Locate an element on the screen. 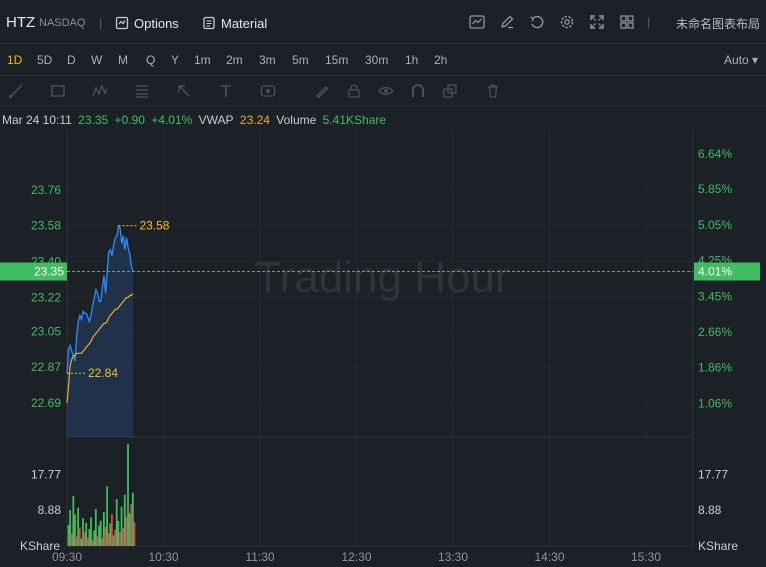  volume-unit-label: KShare is located at coordinates (40, 546).